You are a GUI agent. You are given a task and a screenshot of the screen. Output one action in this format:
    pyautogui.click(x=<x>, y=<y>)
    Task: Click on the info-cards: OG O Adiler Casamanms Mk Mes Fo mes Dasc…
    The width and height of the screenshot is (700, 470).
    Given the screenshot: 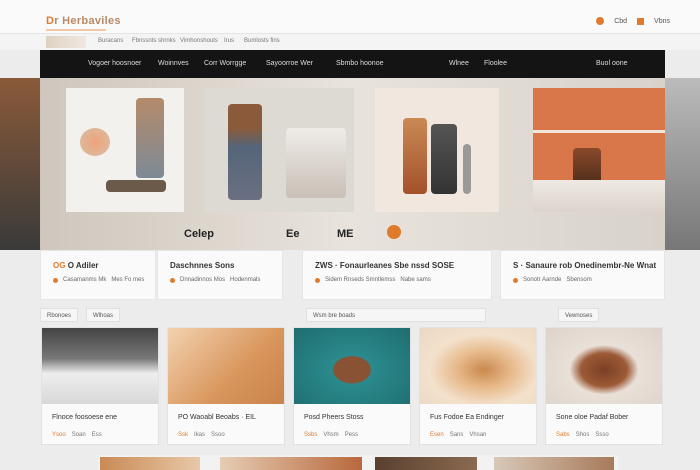 What is the action you would take?
    pyautogui.click(x=352, y=275)
    